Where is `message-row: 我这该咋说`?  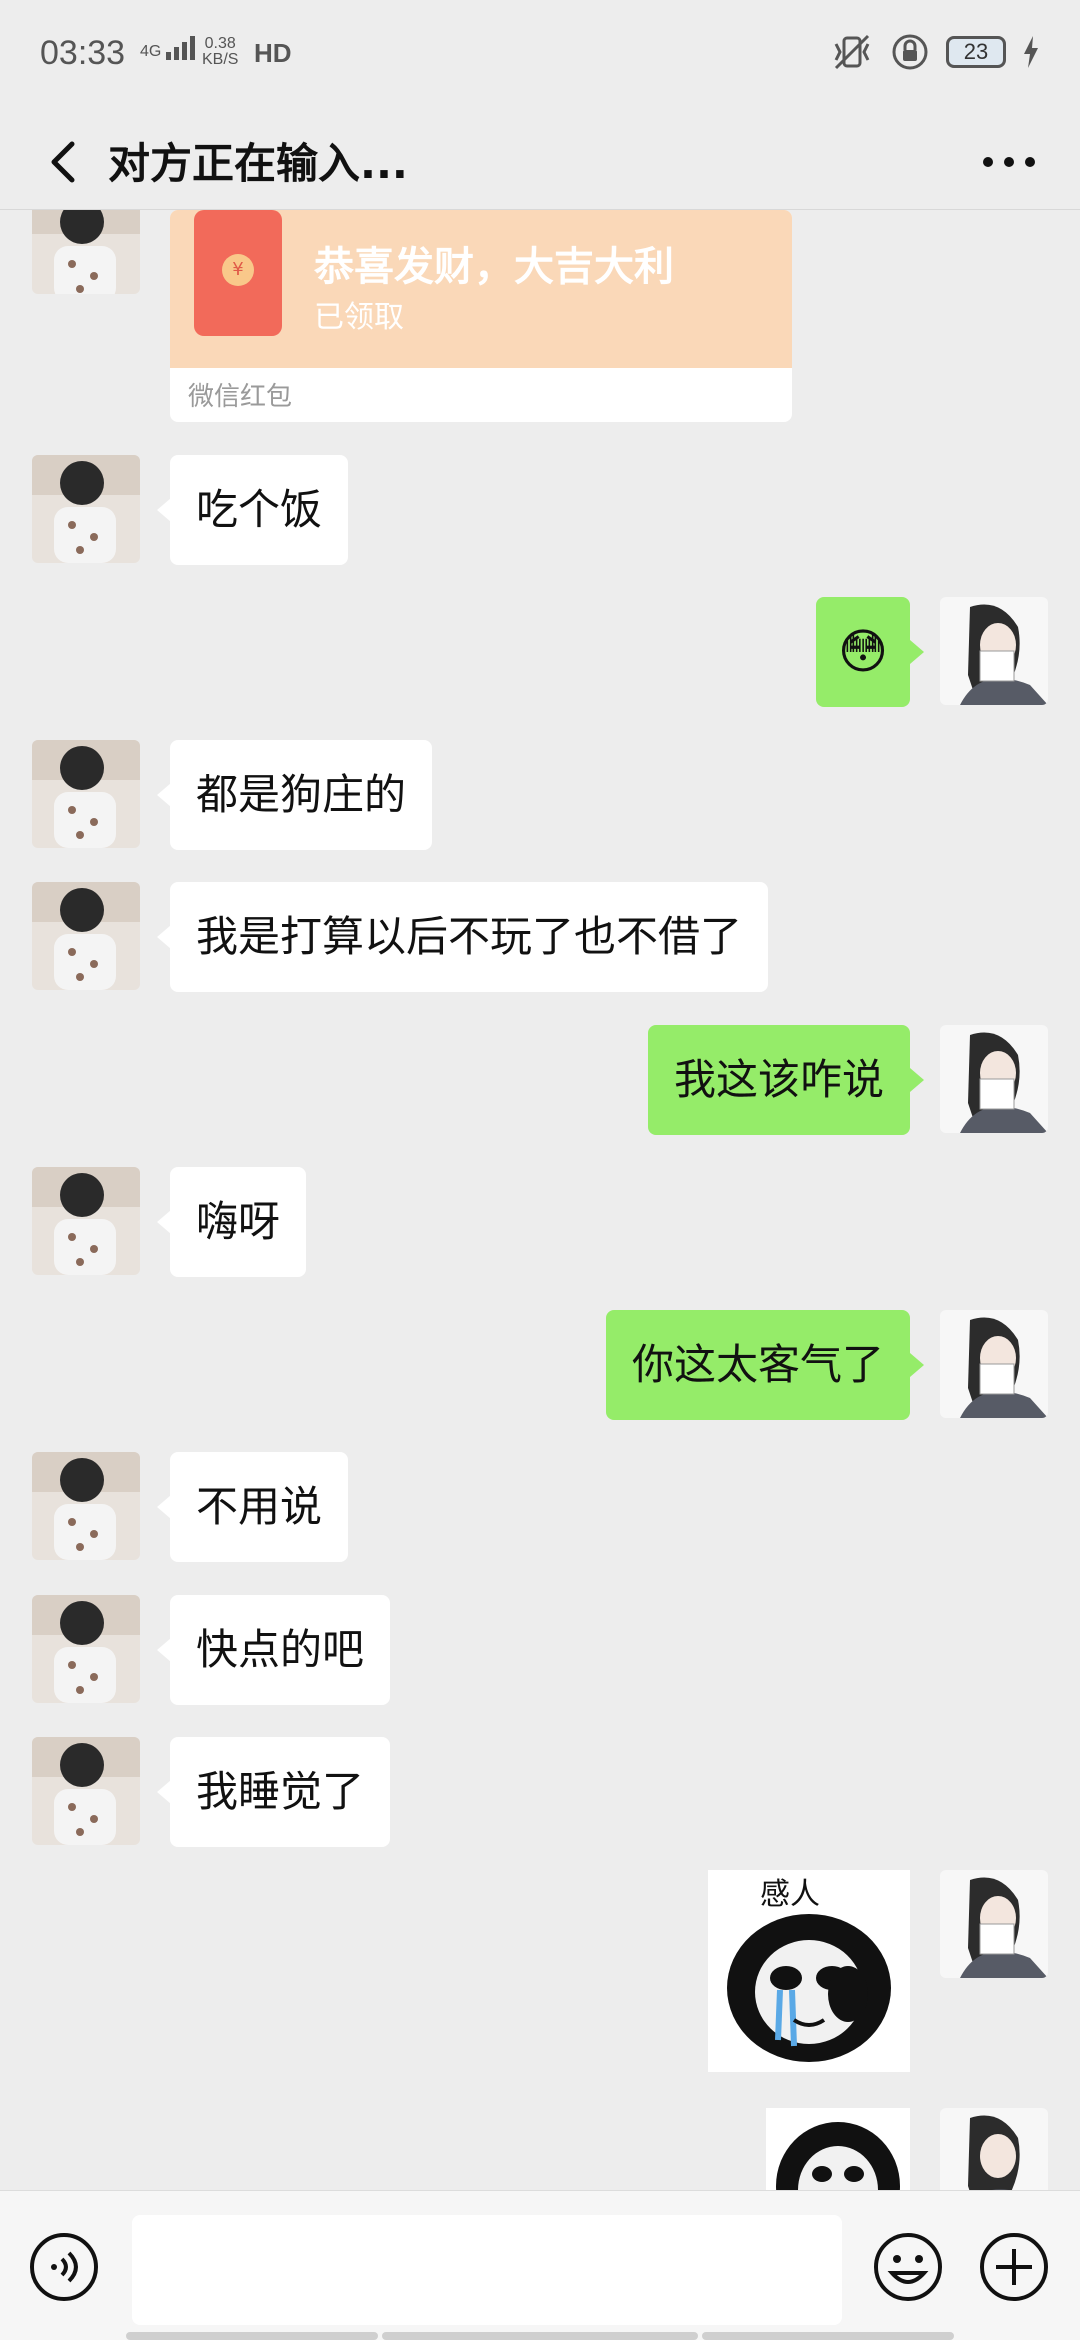 message-row: 我这该咋说 is located at coordinates (540, 1080).